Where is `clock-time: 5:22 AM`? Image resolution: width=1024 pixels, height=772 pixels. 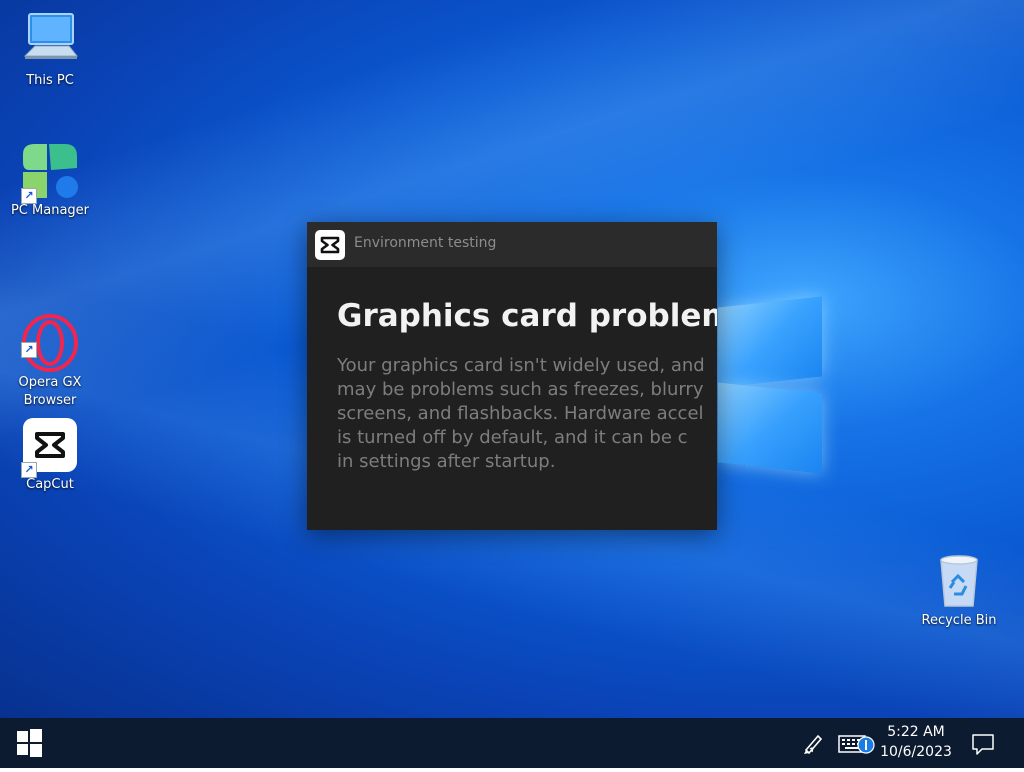 clock-time: 5:22 AM is located at coordinates (916, 732).